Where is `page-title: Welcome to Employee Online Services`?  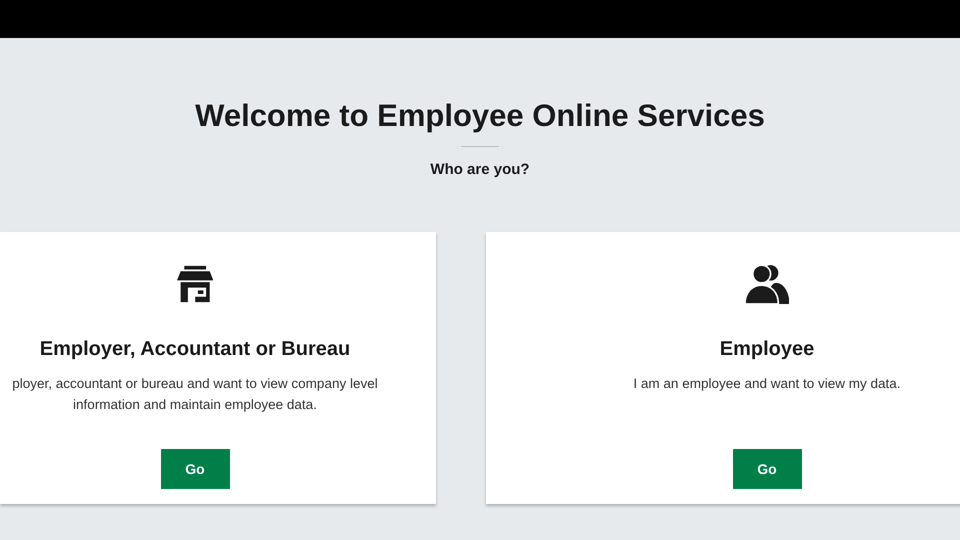 page-title: Welcome to Employee Online Services is located at coordinates (480, 116).